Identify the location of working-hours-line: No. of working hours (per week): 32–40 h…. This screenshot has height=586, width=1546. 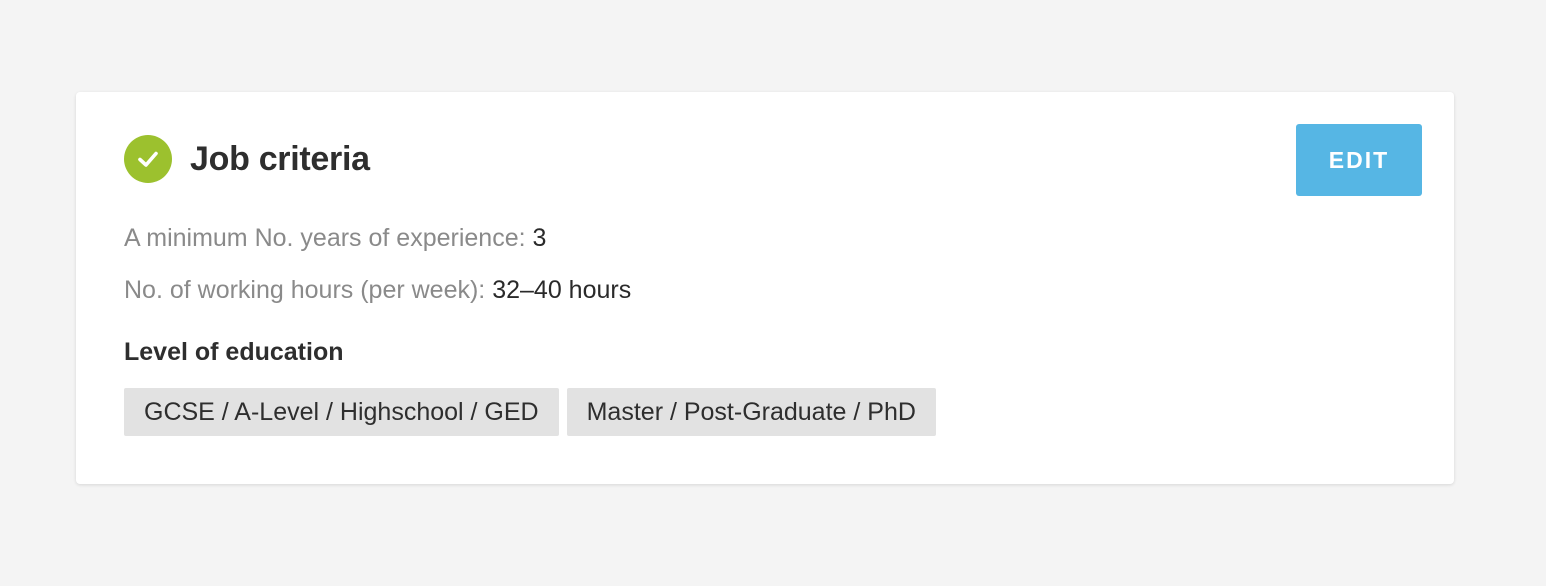
(377, 290).